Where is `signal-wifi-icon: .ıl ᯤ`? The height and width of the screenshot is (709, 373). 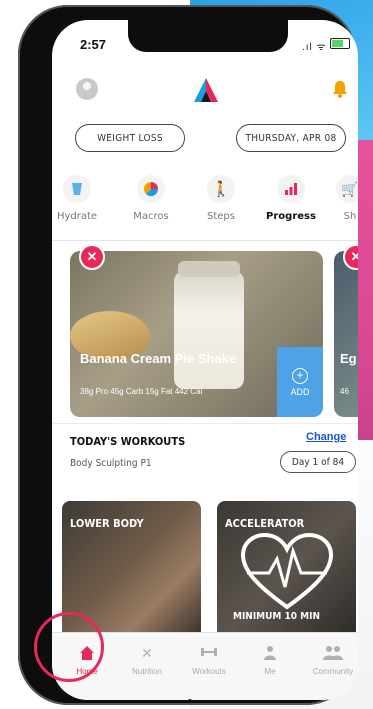 signal-wifi-icon: .ıl ᯤ is located at coordinates (314, 47).